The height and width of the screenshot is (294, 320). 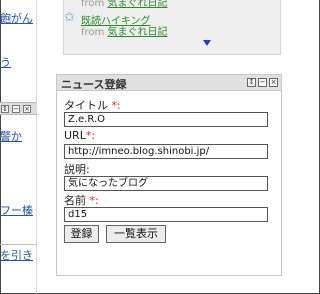 I want to click on title-label: タイトル *:, so click(x=92, y=105).